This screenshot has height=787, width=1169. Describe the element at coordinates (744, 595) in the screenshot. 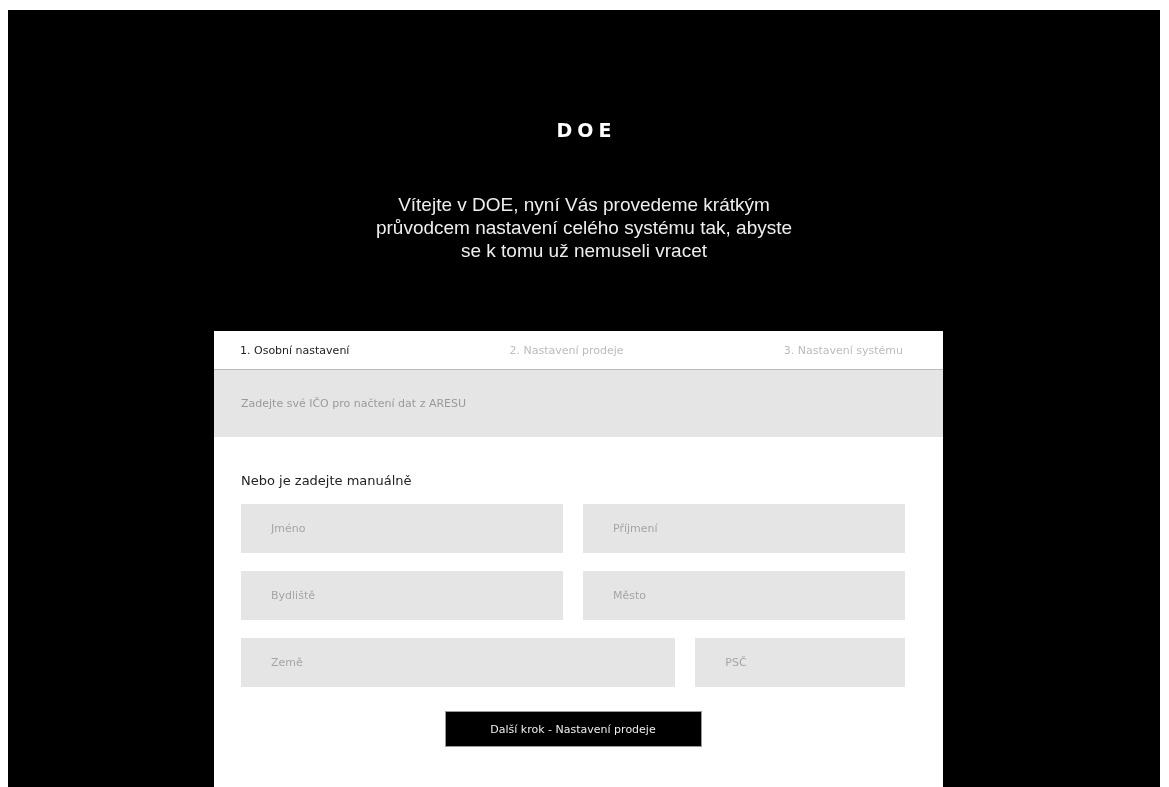

I see `input-field: Město` at that location.